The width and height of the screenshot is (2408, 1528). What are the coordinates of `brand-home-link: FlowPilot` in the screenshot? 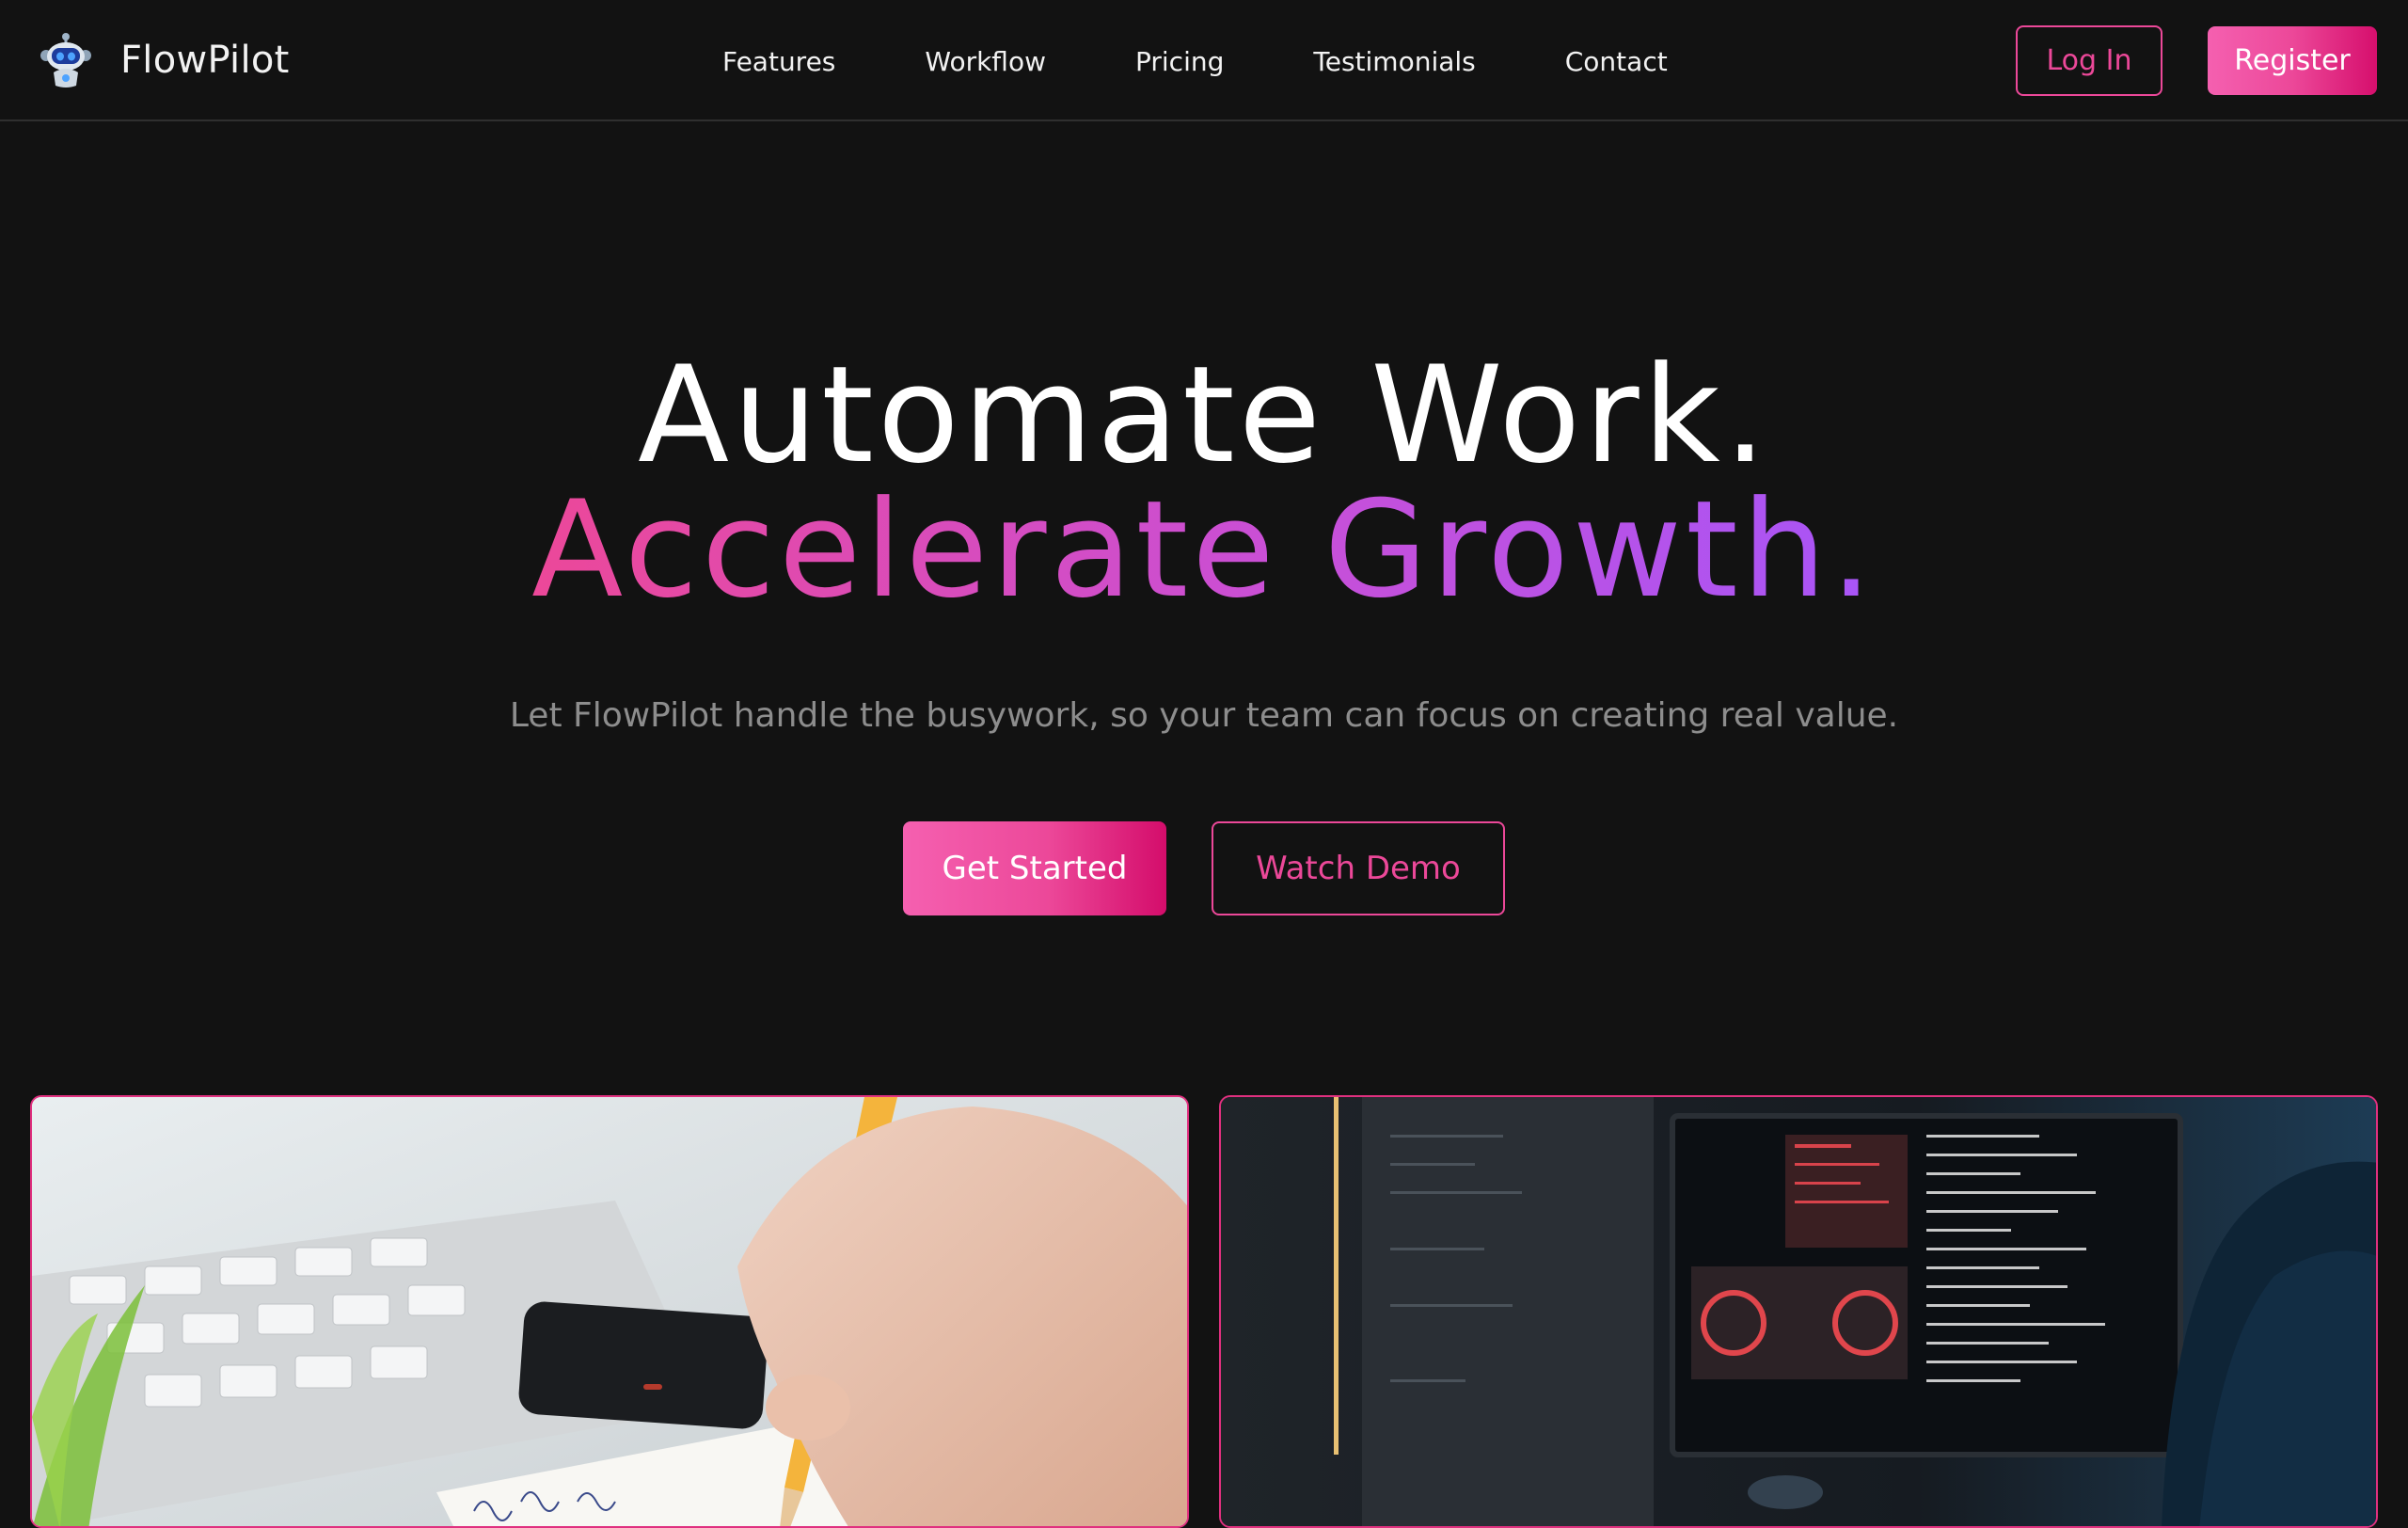 It's located at (164, 60).